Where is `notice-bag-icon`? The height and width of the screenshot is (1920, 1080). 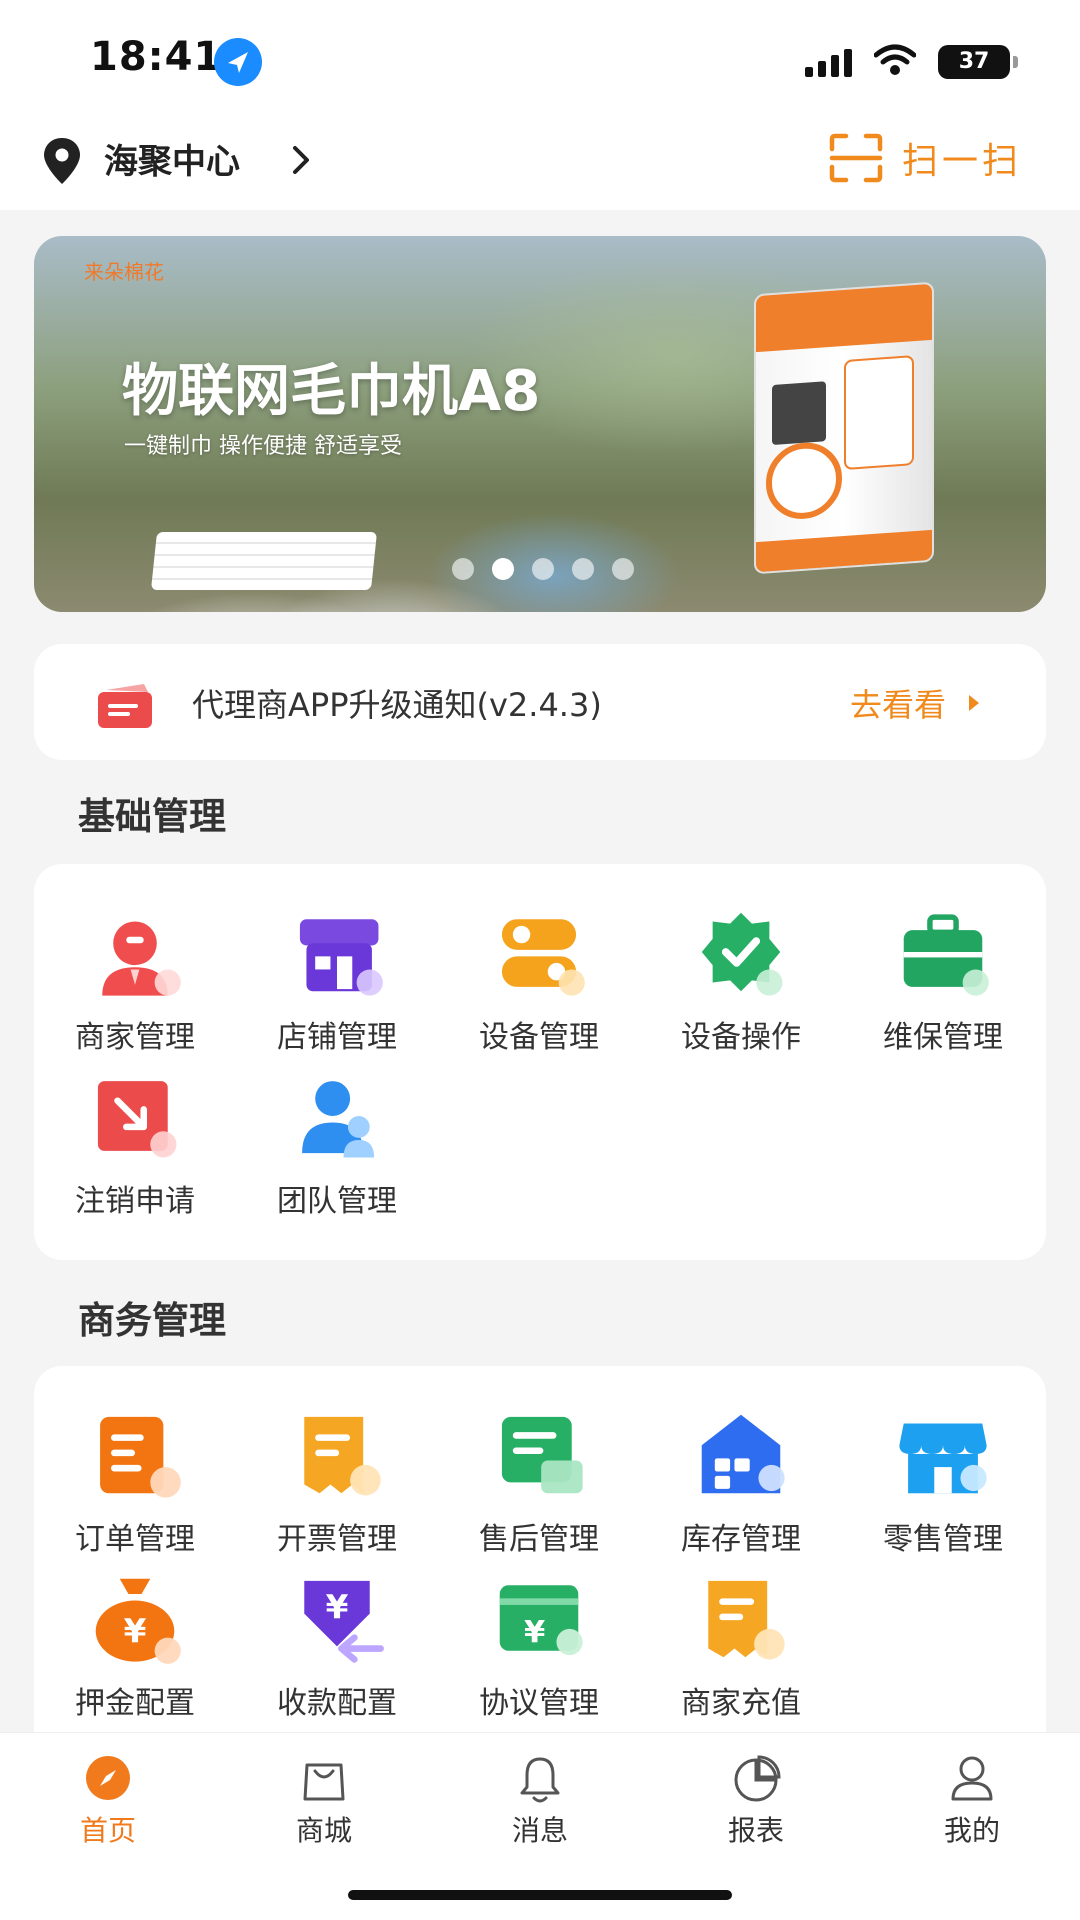 notice-bag-icon is located at coordinates (125, 704).